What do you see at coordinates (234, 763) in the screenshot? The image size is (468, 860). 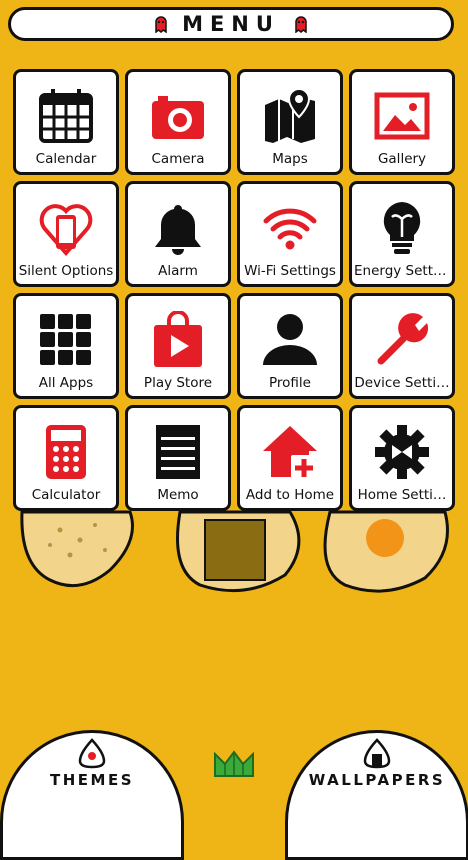 I see `crown-icon` at bounding box center [234, 763].